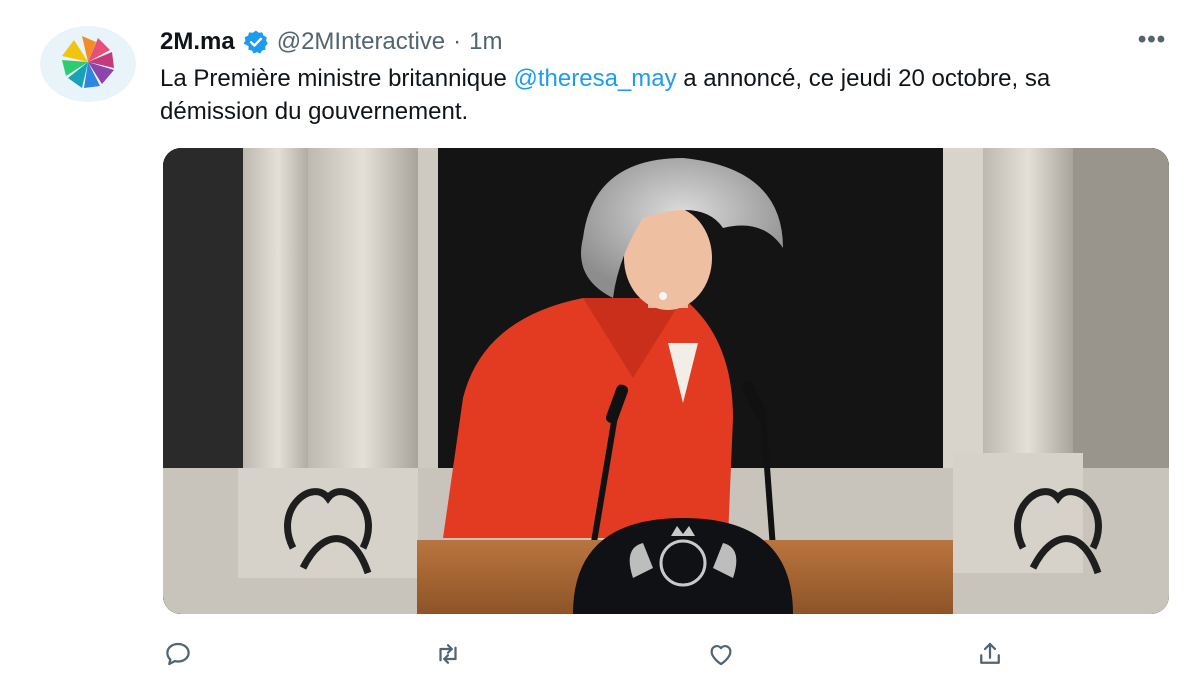 The height and width of the screenshot is (676, 1200). Describe the element at coordinates (361, 42) in the screenshot. I see `user-handle: @2MInteractive` at that location.